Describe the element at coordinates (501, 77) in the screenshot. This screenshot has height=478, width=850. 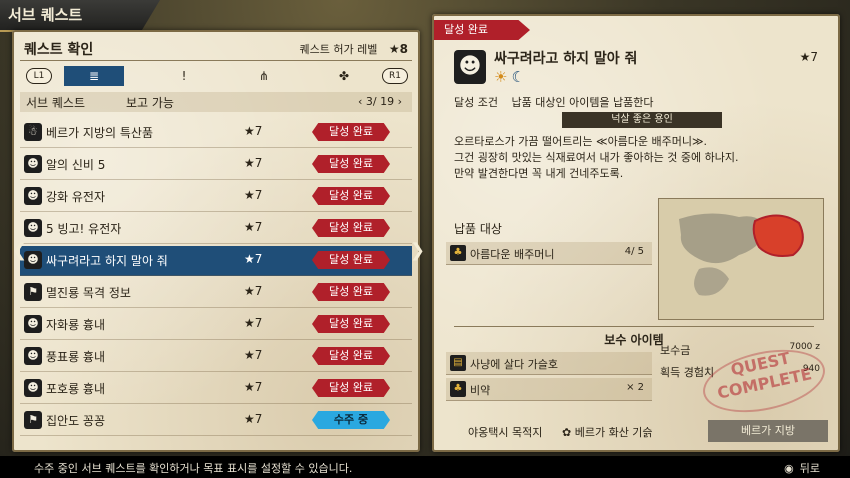
I see `sun-icon: ☀` at that location.